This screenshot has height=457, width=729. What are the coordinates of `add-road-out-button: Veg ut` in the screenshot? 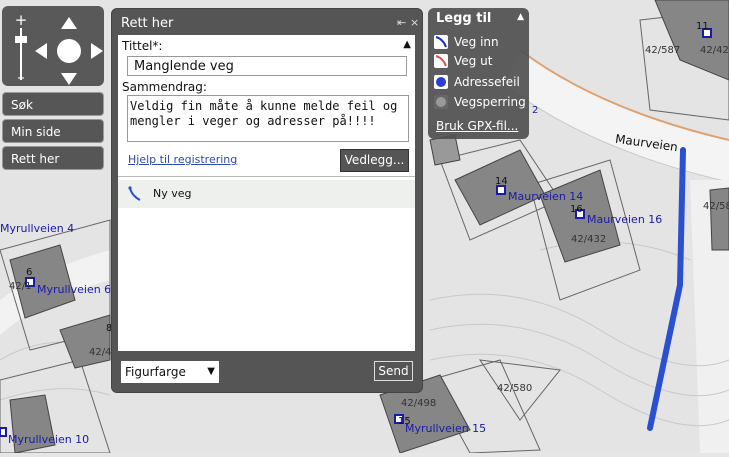 It's located at (479, 62).